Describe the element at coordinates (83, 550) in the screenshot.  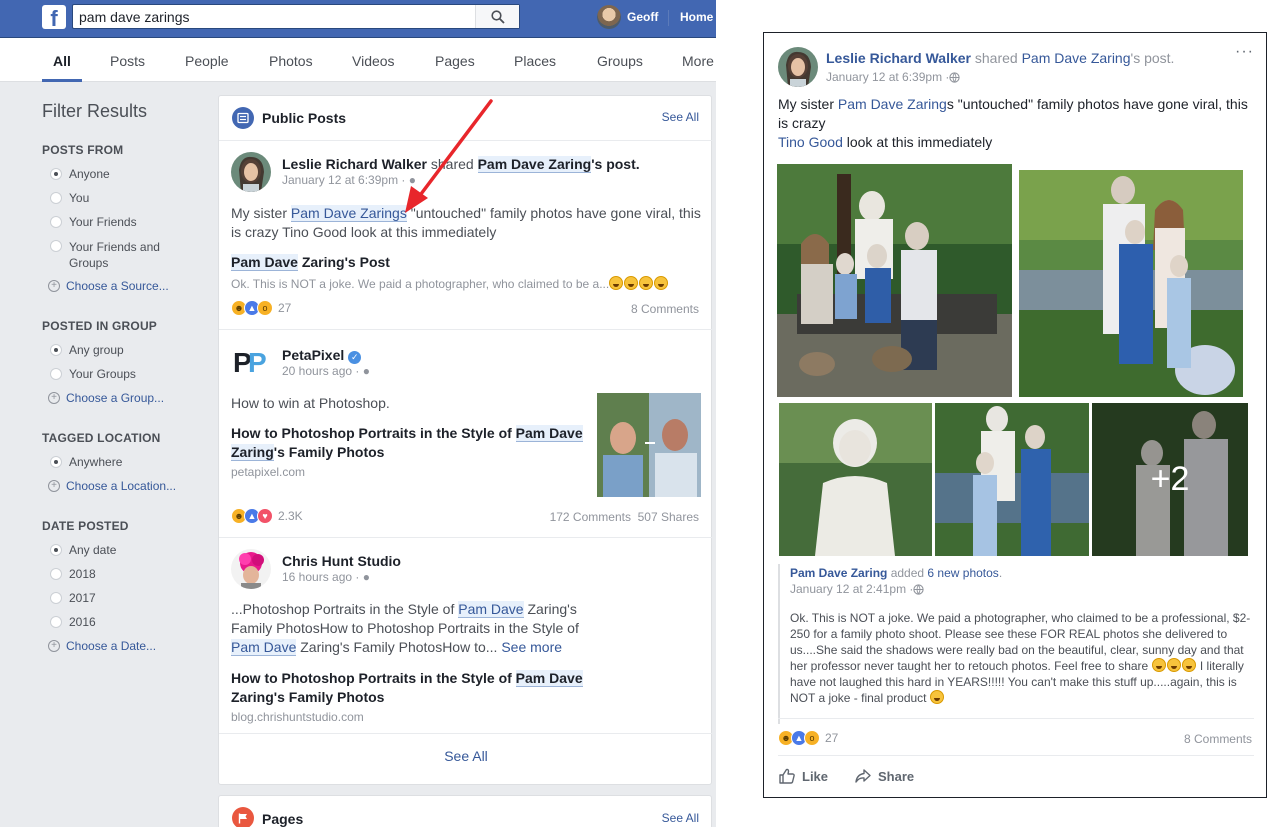
I see `filter-option-any-date: Any date` at that location.